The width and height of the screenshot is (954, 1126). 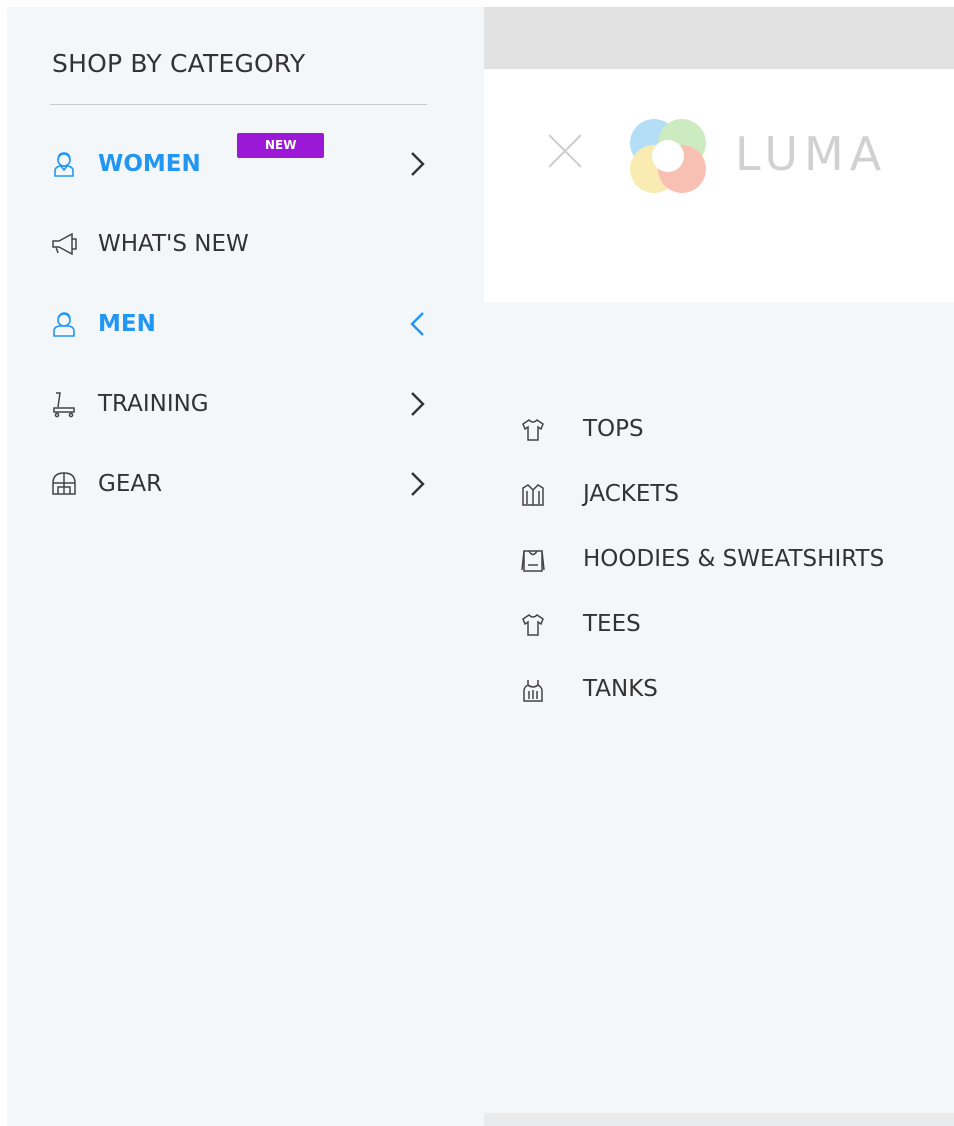 I want to click on submenu-label: TOPS, so click(x=613, y=429).